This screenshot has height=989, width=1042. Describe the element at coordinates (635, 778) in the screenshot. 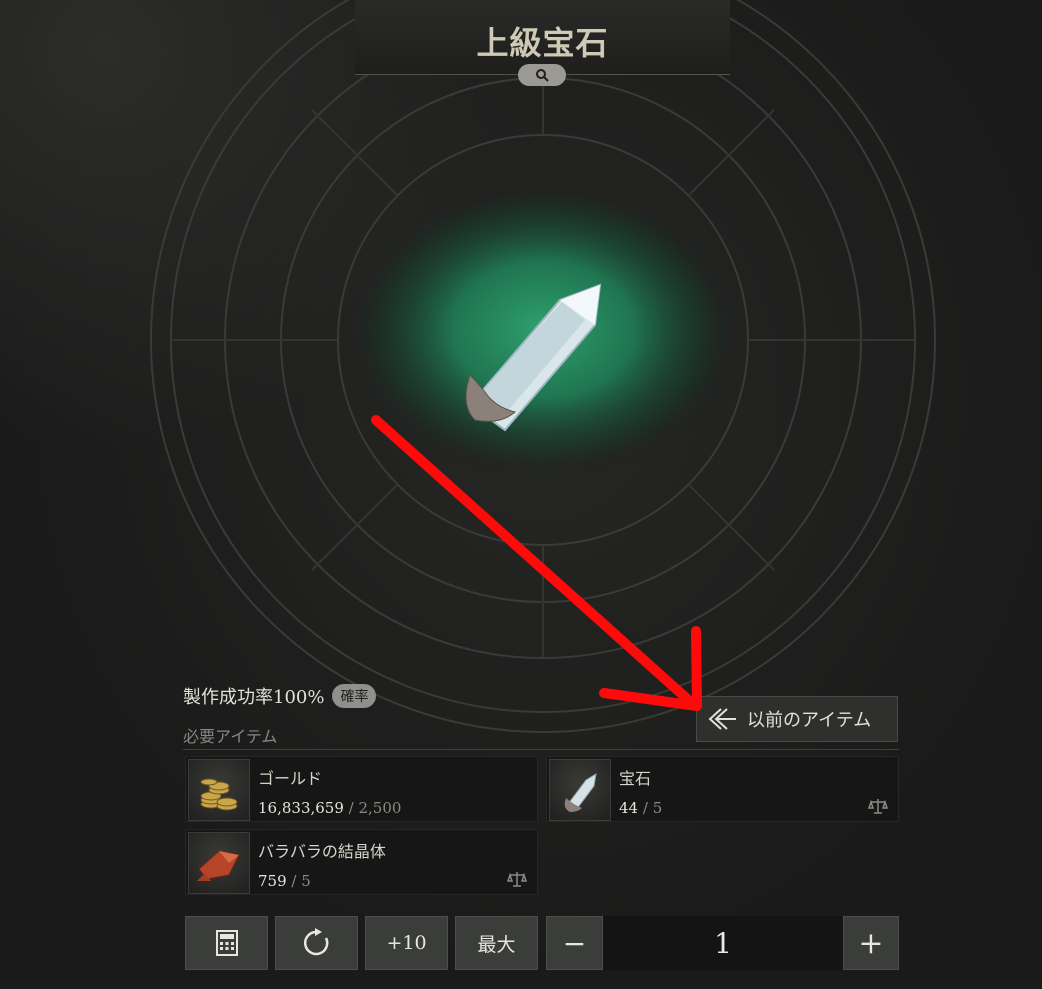

I see `material-name: 宝石` at that location.